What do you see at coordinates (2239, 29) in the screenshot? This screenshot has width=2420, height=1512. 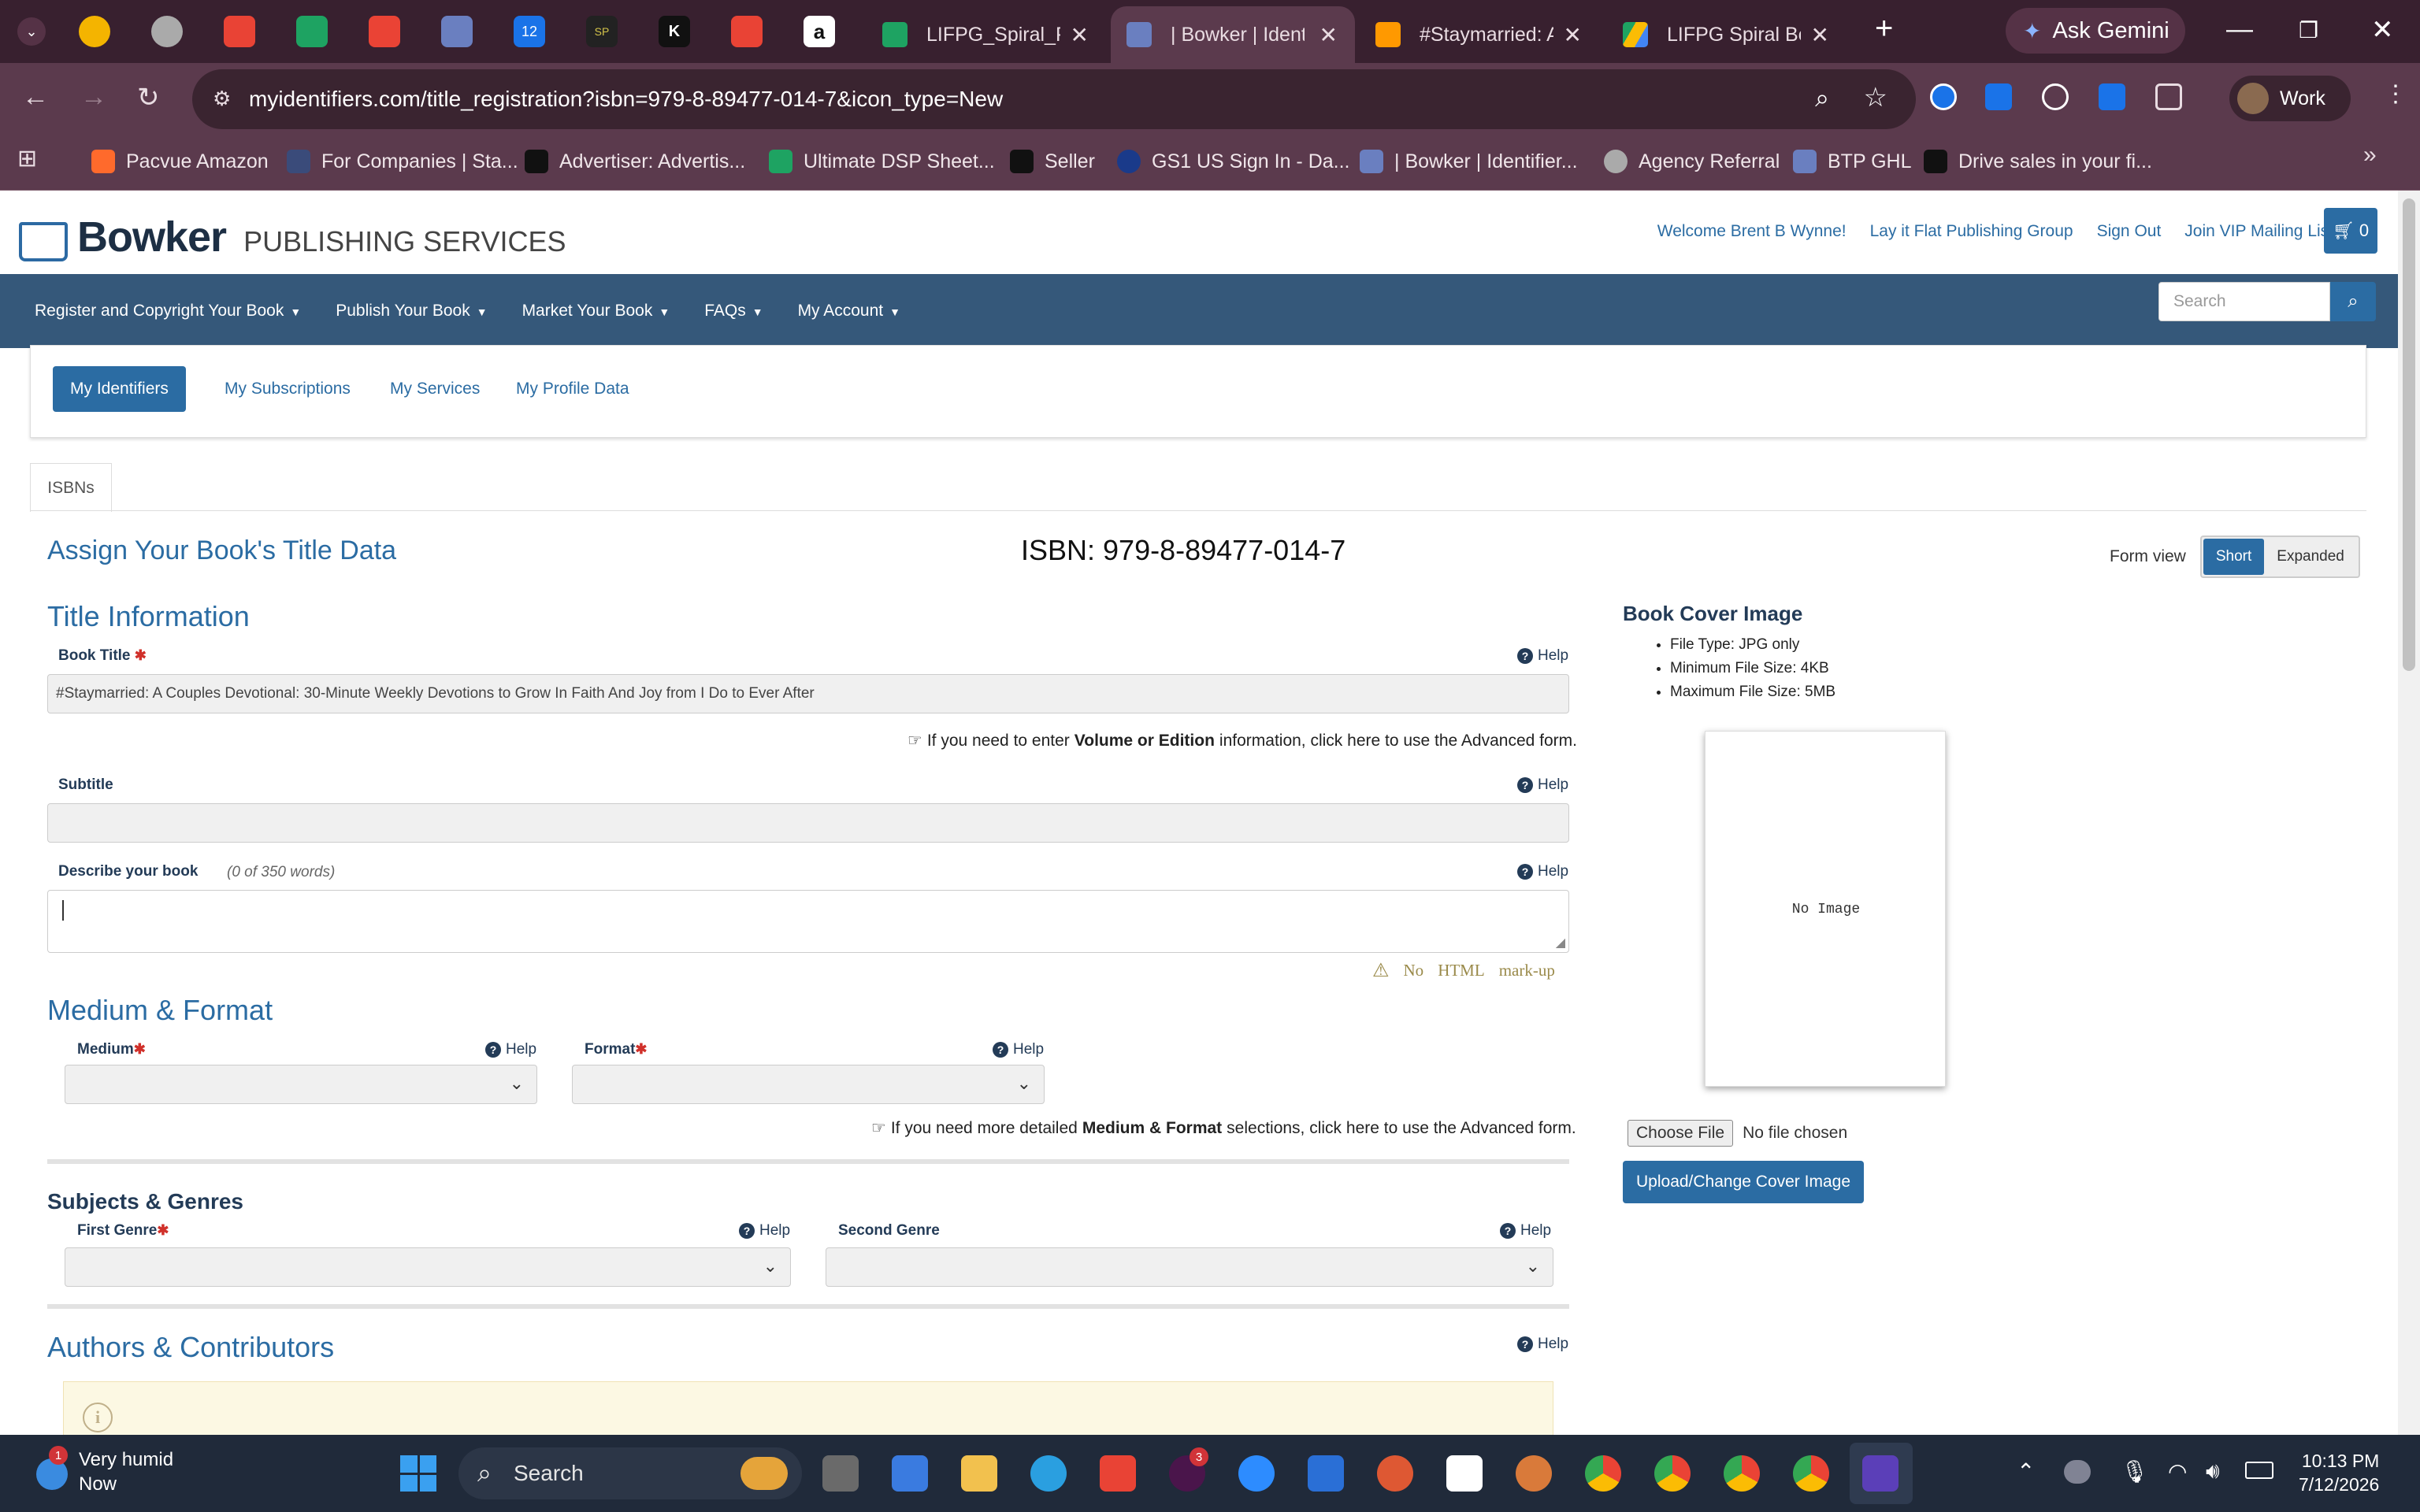 I see `minimize-icon: —` at bounding box center [2239, 29].